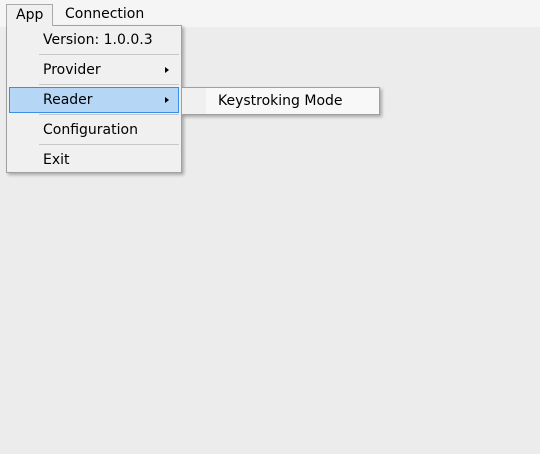  Describe the element at coordinates (56, 160) in the screenshot. I see `menu-item-label: Exit` at that location.